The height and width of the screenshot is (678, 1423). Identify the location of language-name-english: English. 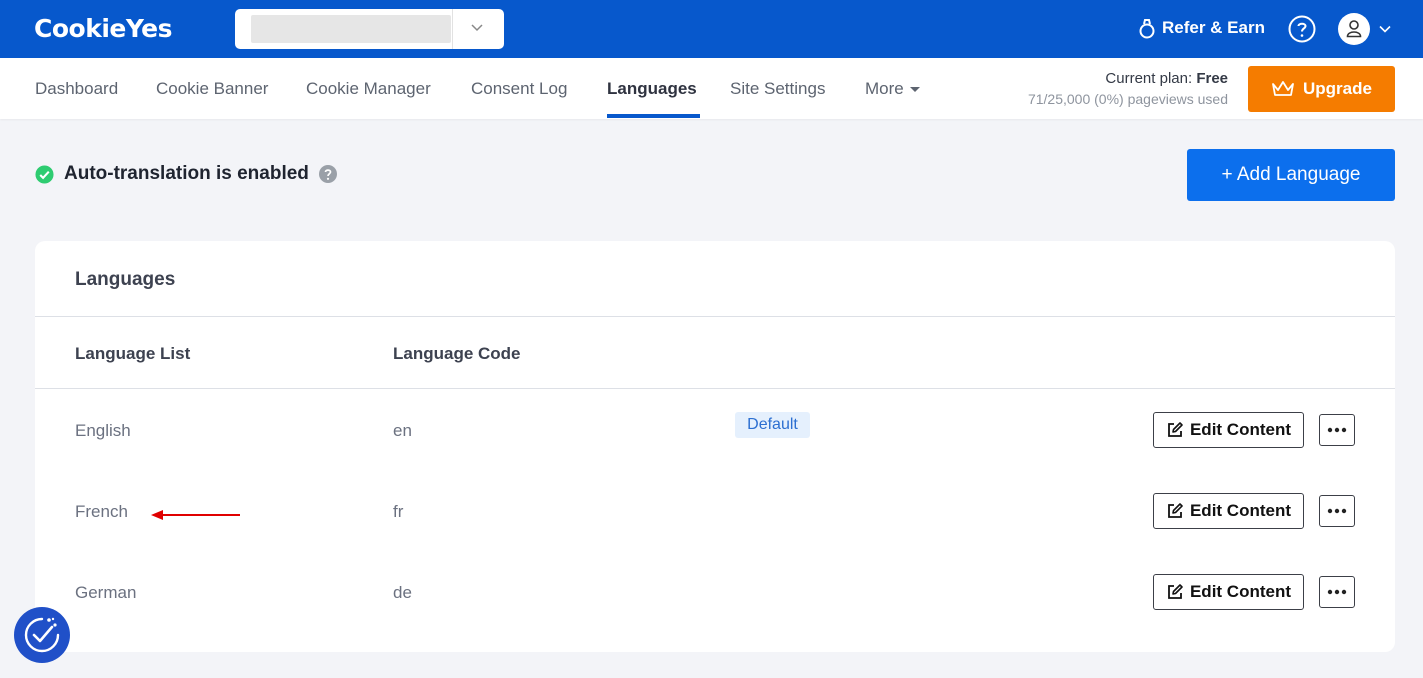
(103, 430).